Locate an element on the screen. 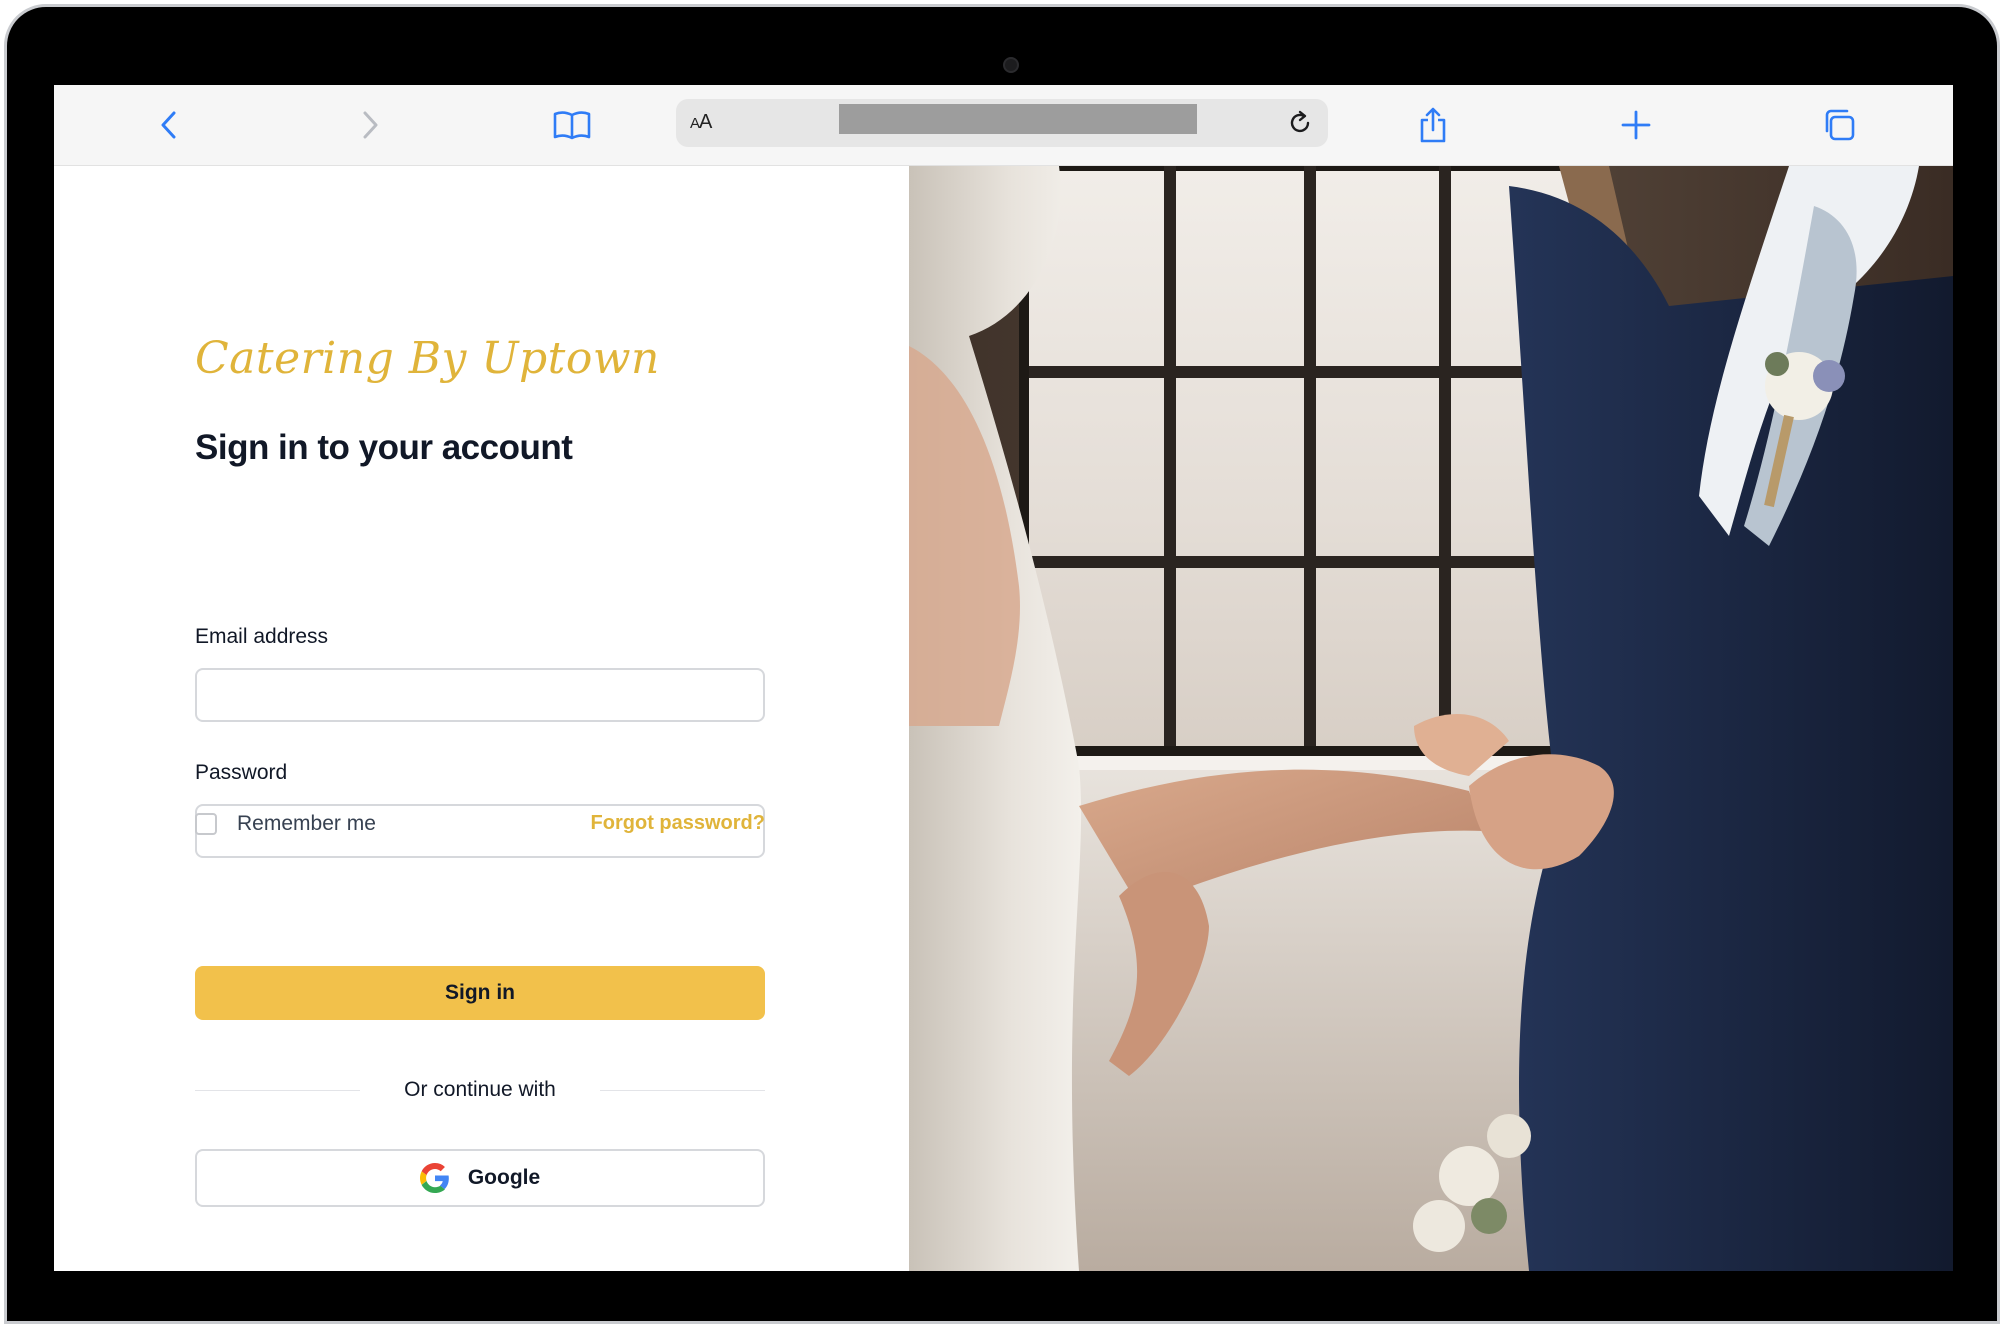 The width and height of the screenshot is (2008, 1324). forgot-password-link: Forgot password? is located at coordinates (674, 823).